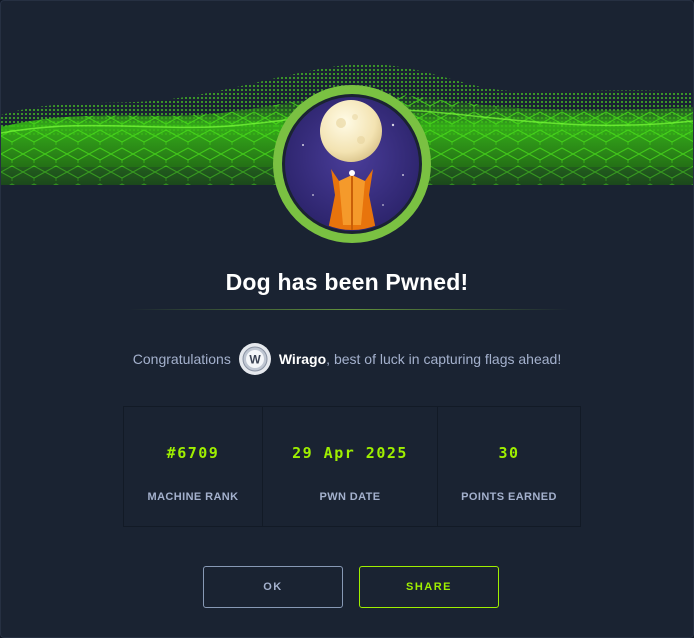 This screenshot has width=694, height=638. I want to click on stat-pwn-date: 29 Apr 2025 PWN DATE, so click(350, 466).